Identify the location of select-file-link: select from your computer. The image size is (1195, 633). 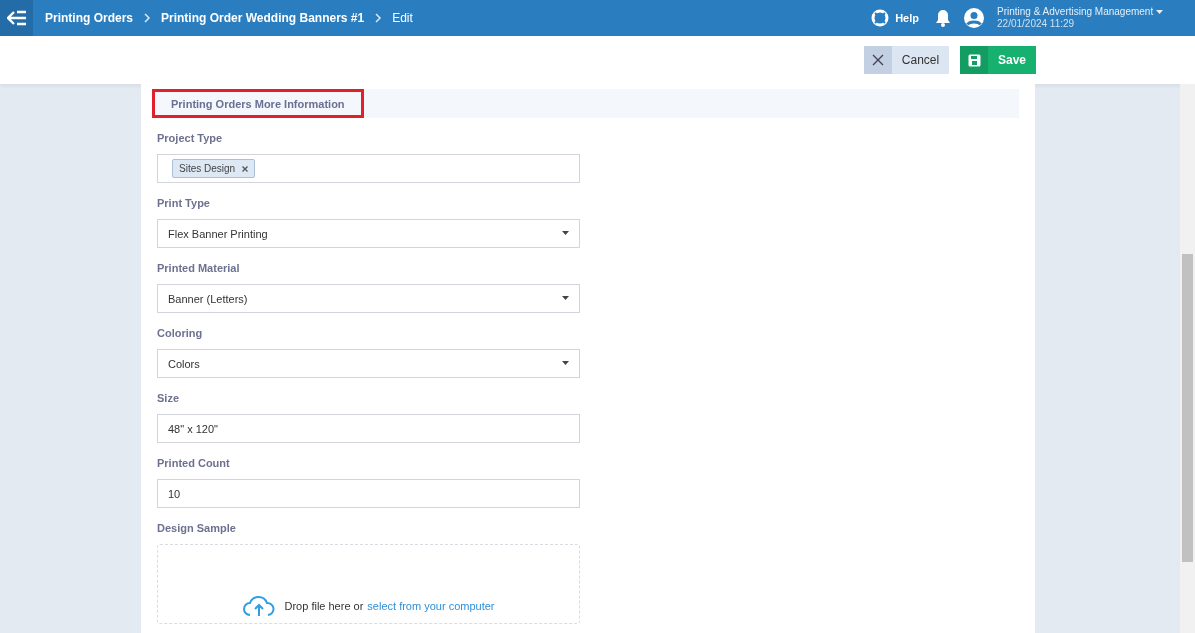
(431, 606).